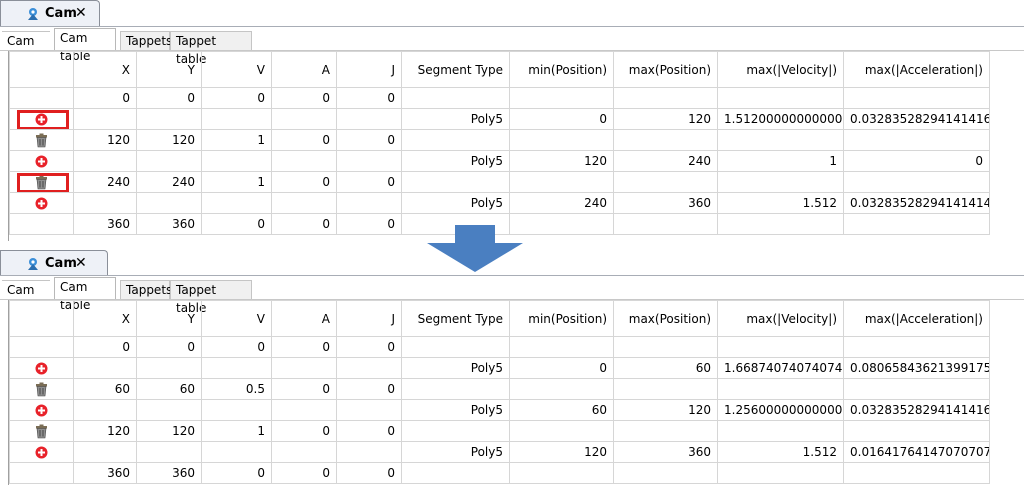 The width and height of the screenshot is (1024, 485). Describe the element at coordinates (146, 289) in the screenshot. I see `tab-tappets: Tappets` at that location.